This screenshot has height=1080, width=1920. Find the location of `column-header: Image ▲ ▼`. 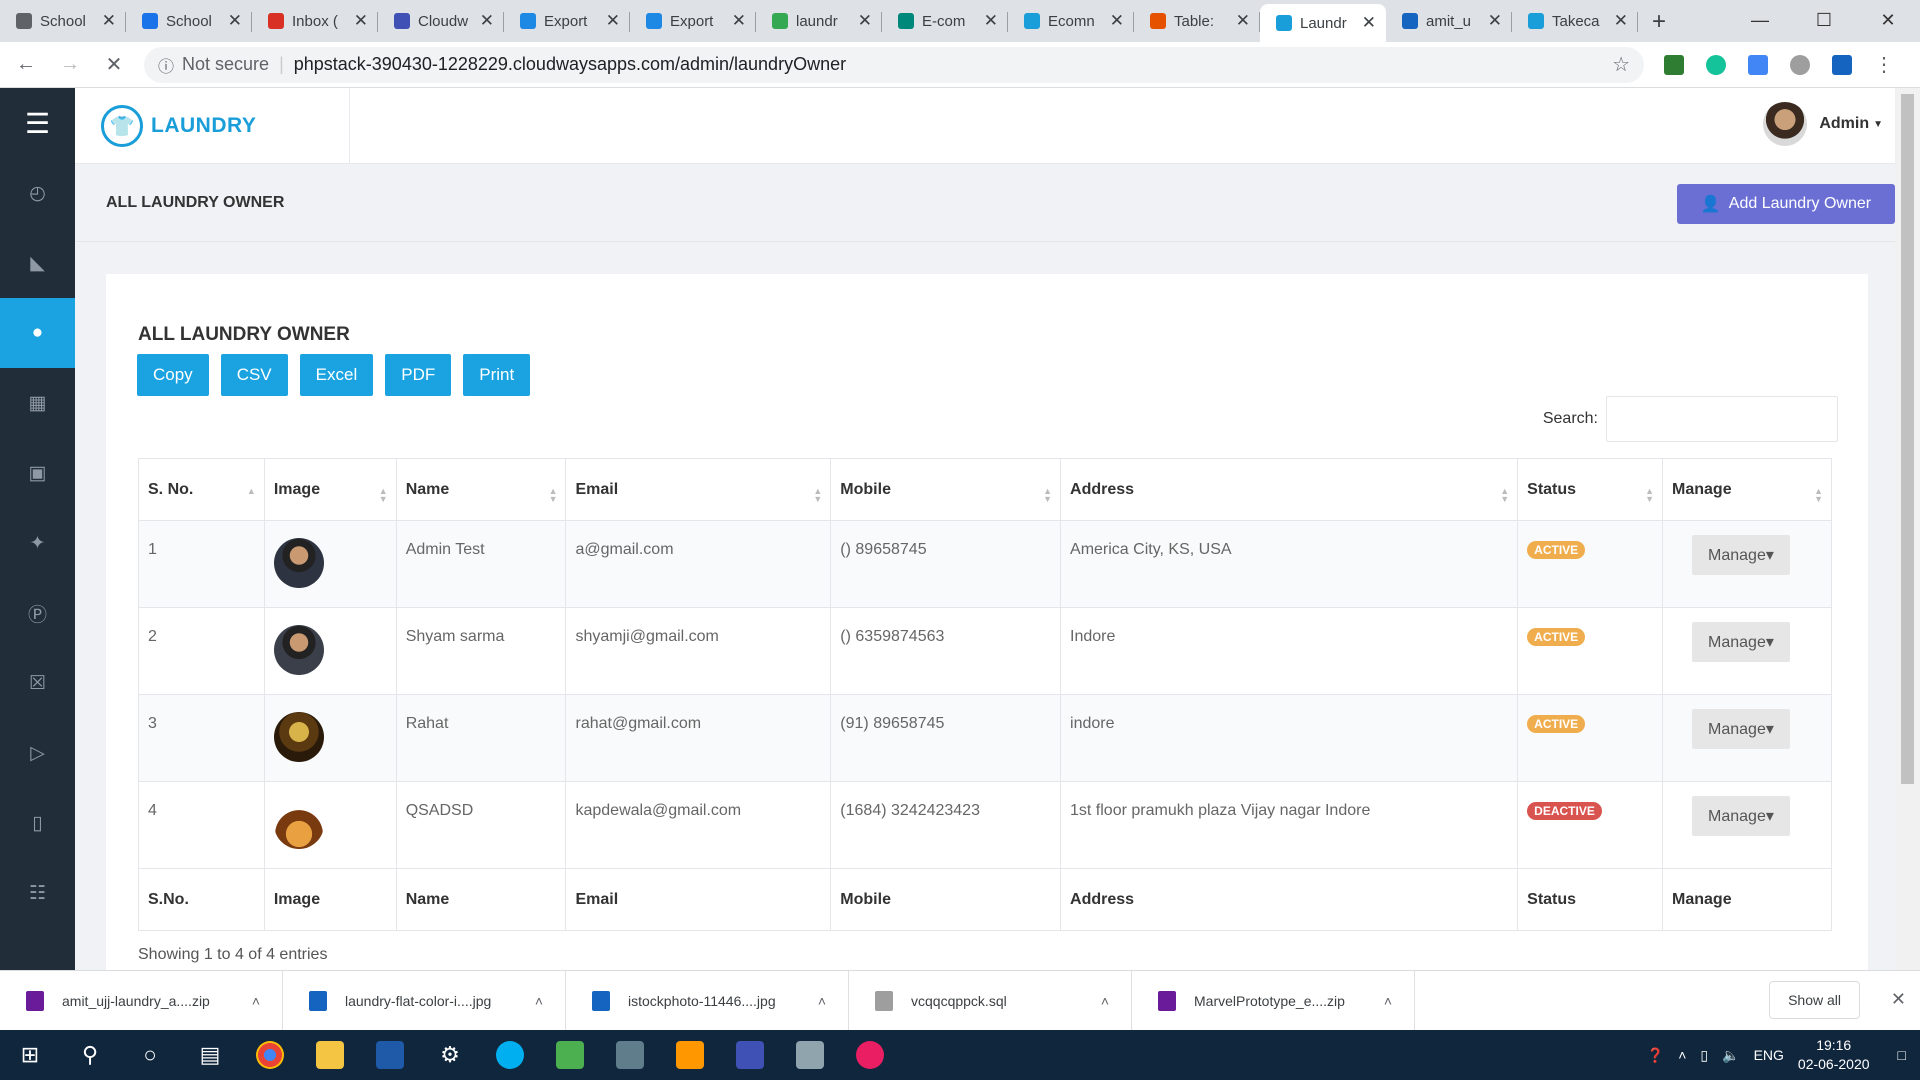

column-header: Image ▲ ▼ is located at coordinates (330, 489).